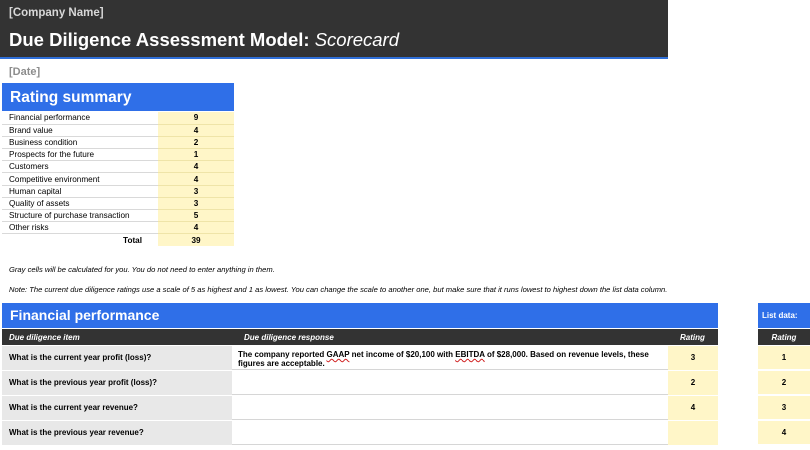 This screenshot has height=450, width=810. What do you see at coordinates (289, 337) in the screenshot?
I see `column-header-response: Due diligence response` at bounding box center [289, 337].